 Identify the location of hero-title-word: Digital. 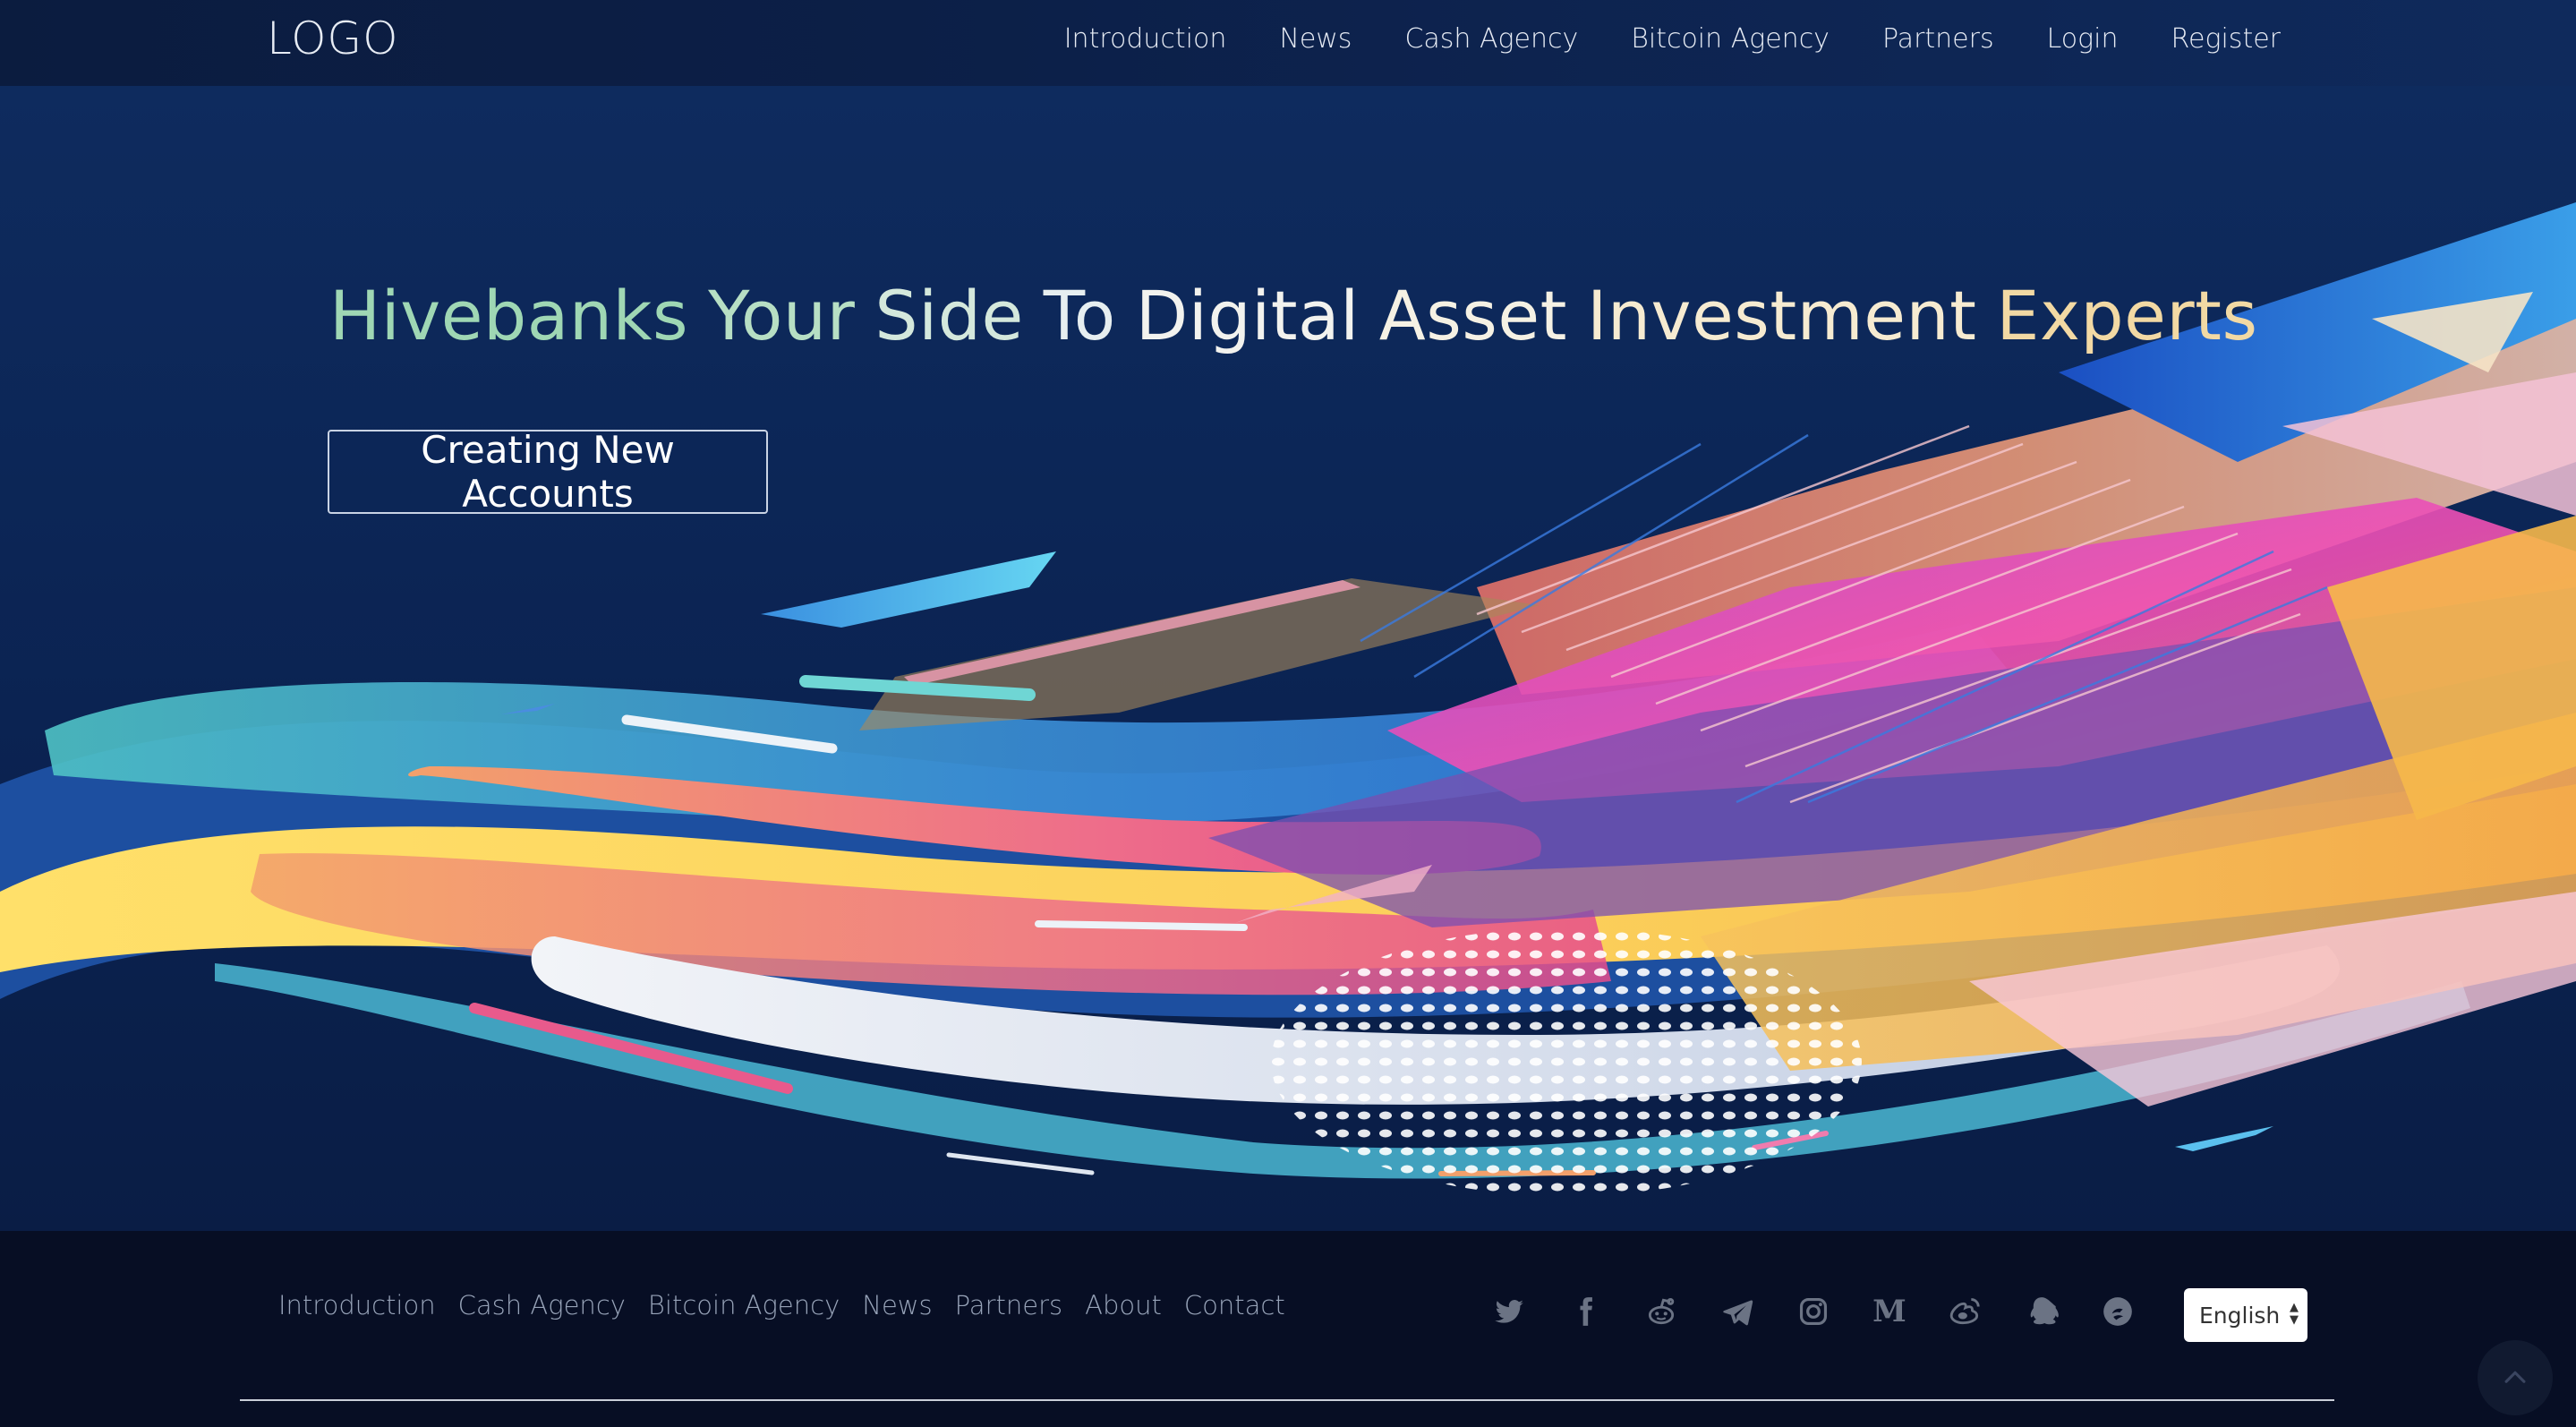
(1247, 316).